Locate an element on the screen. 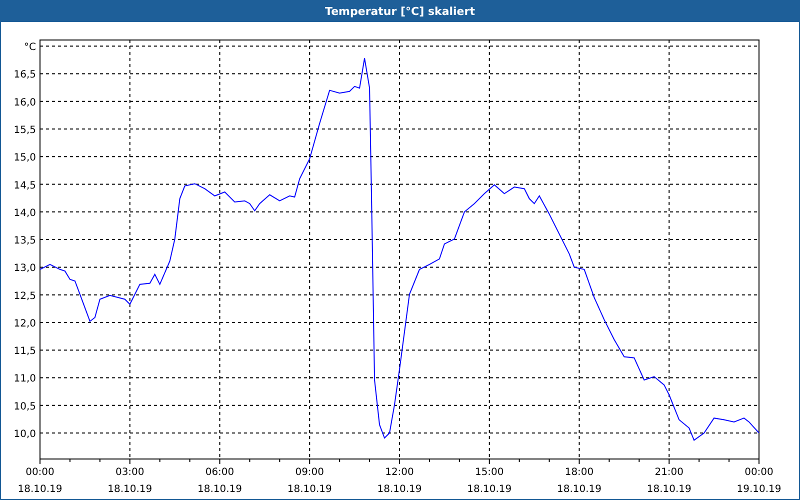 The width and height of the screenshot is (800, 500). y-tick-label: 12,5 is located at coordinates (25, 296).